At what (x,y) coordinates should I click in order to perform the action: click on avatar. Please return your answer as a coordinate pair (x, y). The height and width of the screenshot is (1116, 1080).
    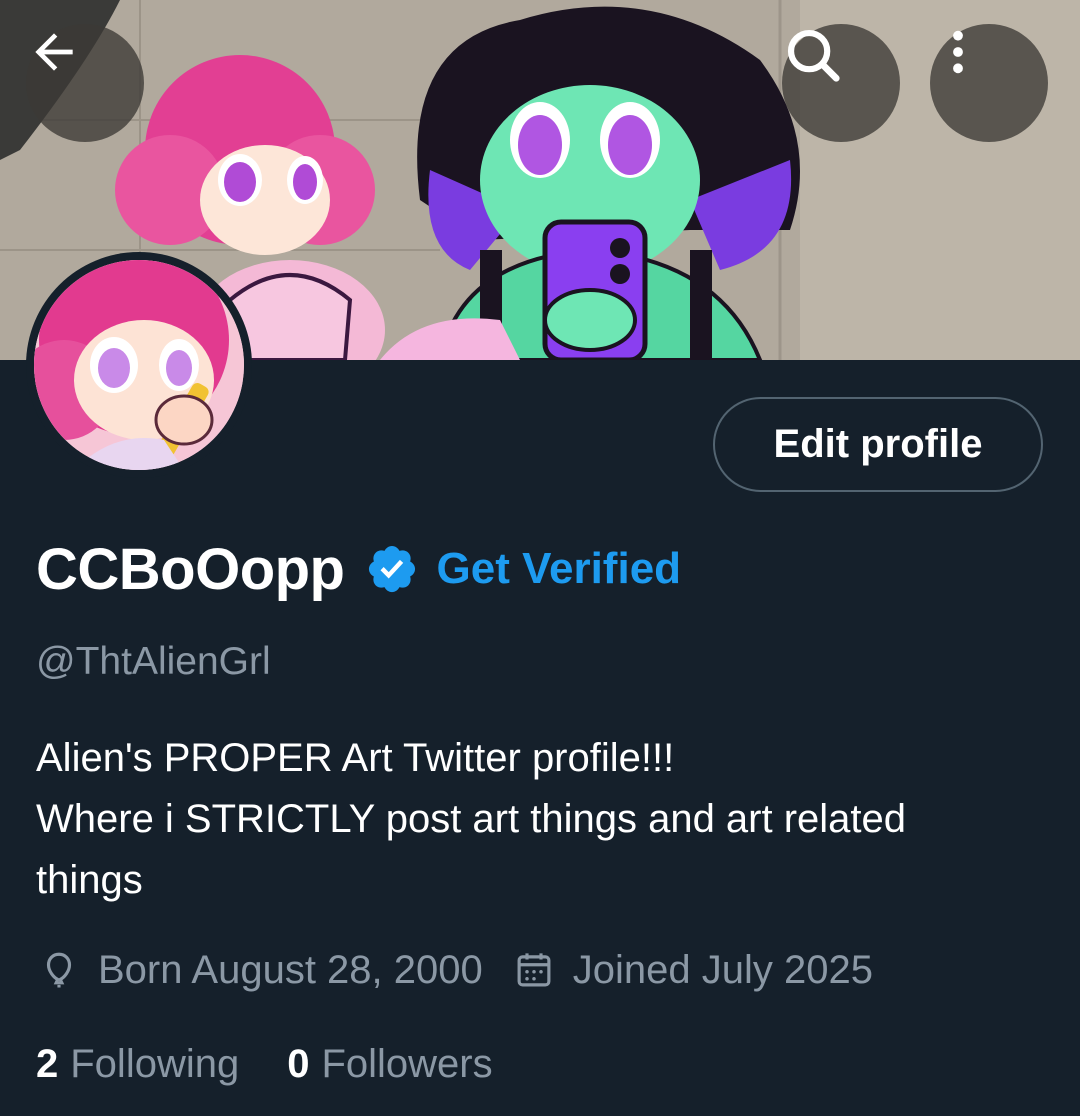
    Looking at the image, I should click on (139, 365).